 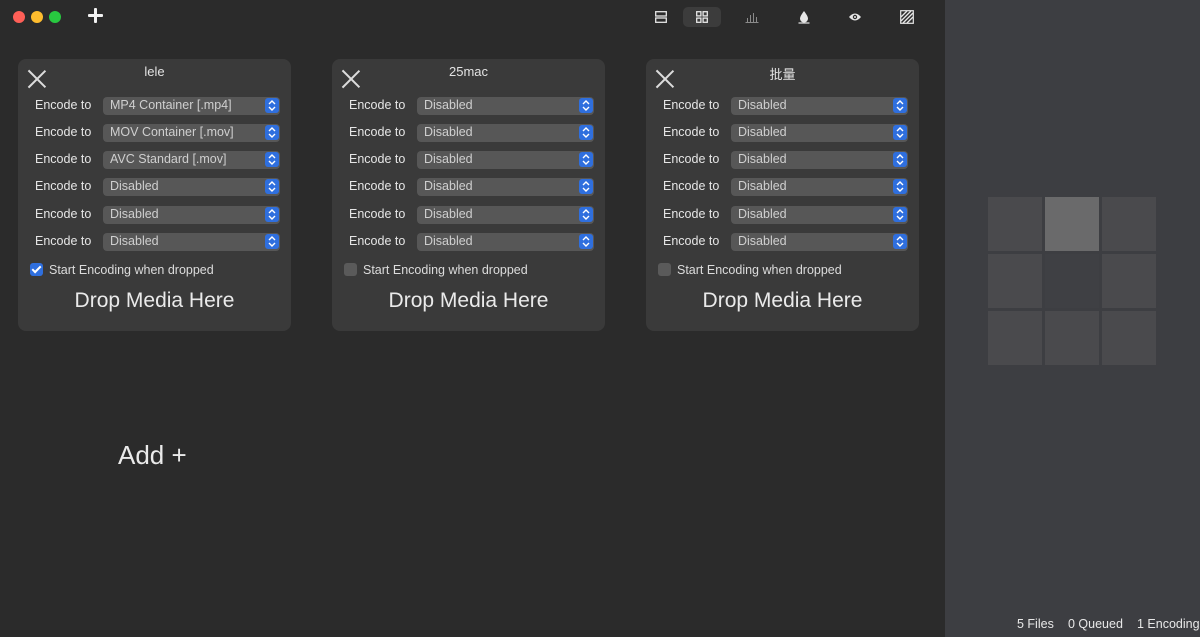 I want to click on encode-row: Encode to MOV Container [.mov], so click(x=157, y=133).